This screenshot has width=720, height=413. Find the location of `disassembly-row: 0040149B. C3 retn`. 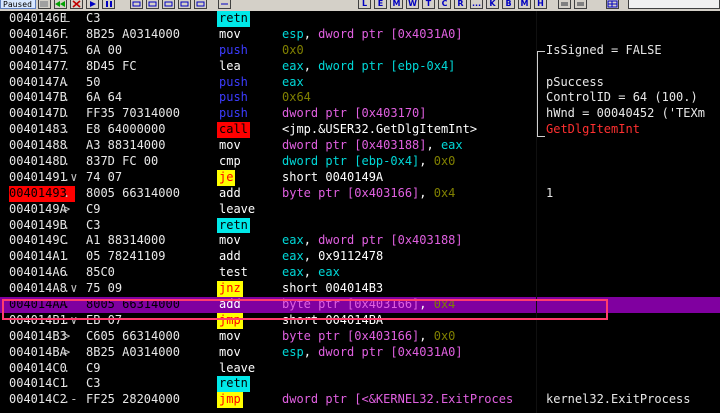

disassembly-row: 0040149B. C3 retn is located at coordinates (360, 225).